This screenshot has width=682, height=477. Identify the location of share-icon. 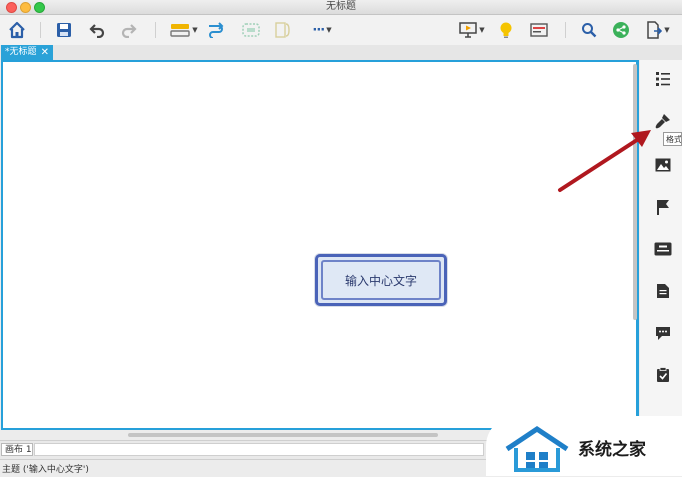
(621, 30).